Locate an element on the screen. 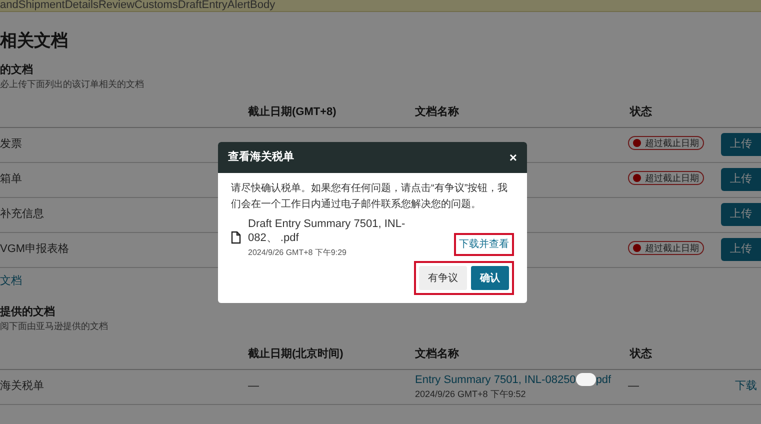 Image resolution: width=761 pixels, height=424 pixels. file-date: 2024/9/26 GMT+8 下午9:29 is located at coordinates (298, 253).